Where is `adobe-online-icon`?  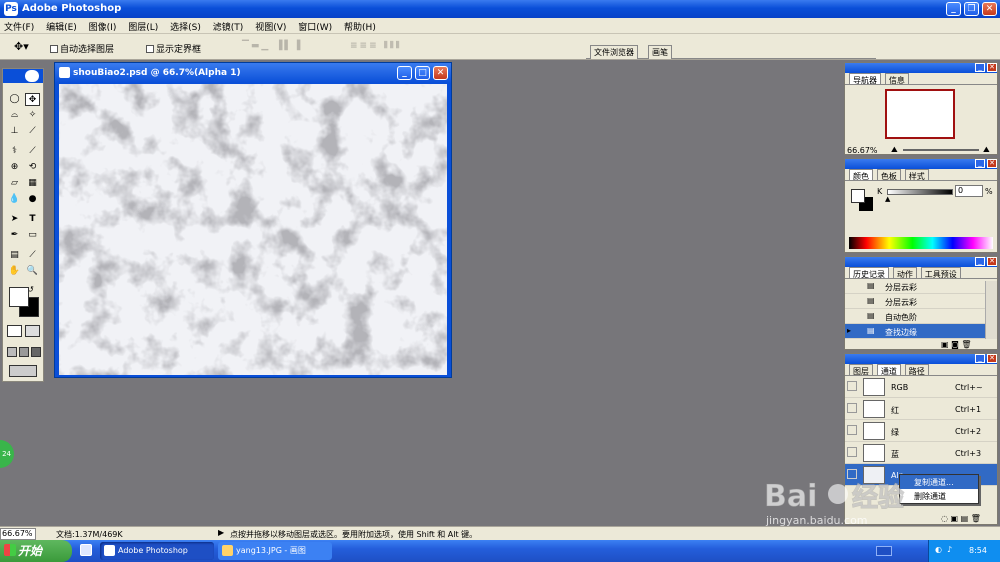 adobe-online-icon is located at coordinates (32, 76).